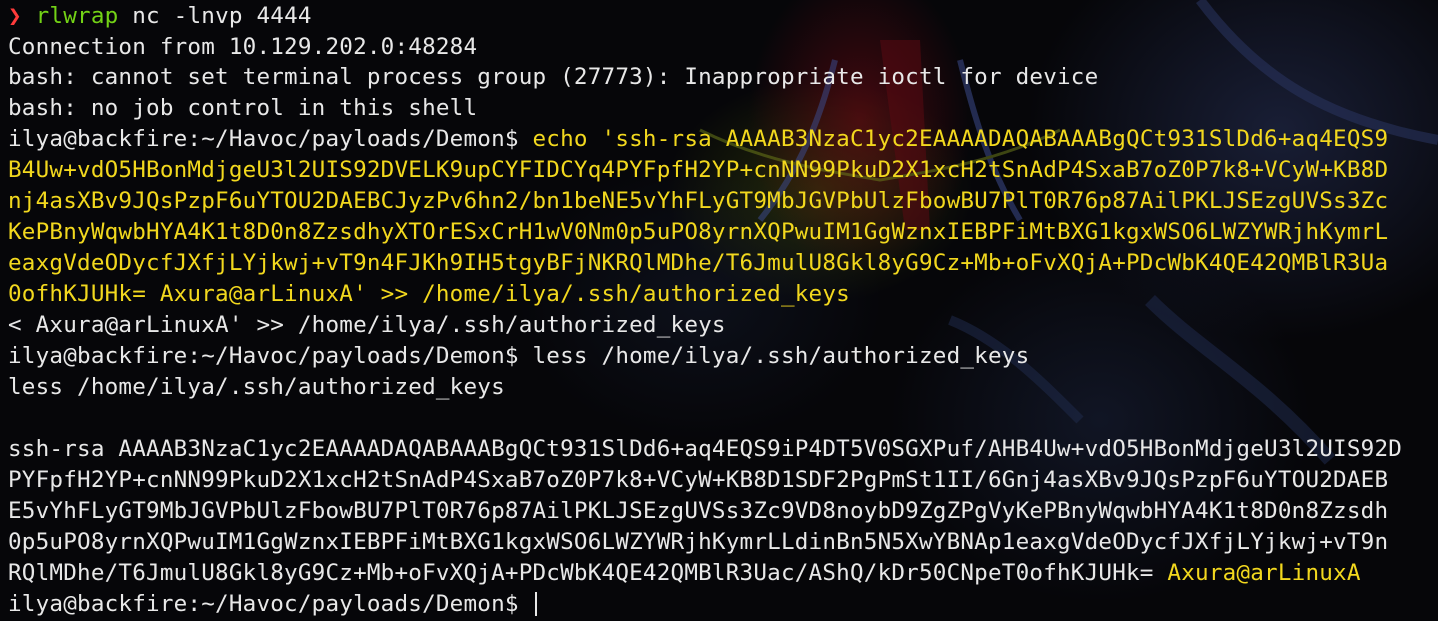  What do you see at coordinates (243, 47) in the screenshot?
I see `terminal-line: Connection from 10.129.202.0:48284` at bounding box center [243, 47].